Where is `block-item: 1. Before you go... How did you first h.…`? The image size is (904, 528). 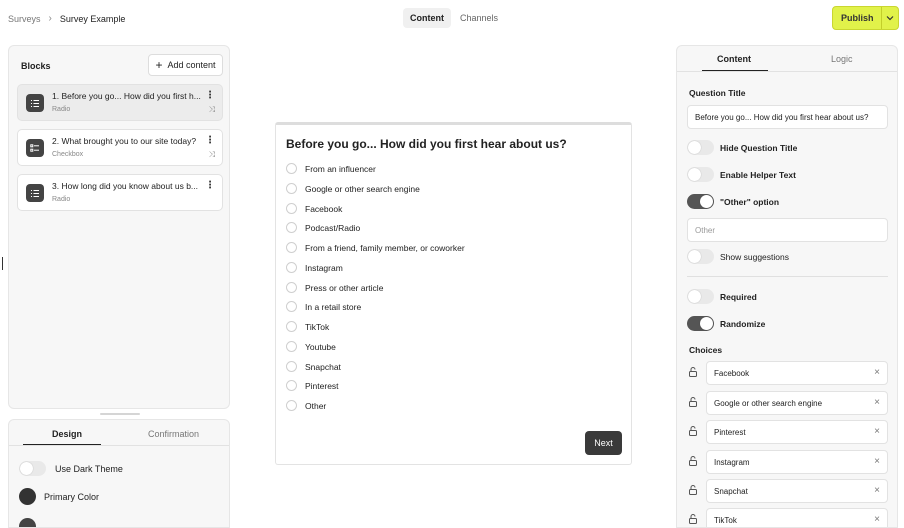 block-item: 1. Before you go... How did you first h.… is located at coordinates (120, 102).